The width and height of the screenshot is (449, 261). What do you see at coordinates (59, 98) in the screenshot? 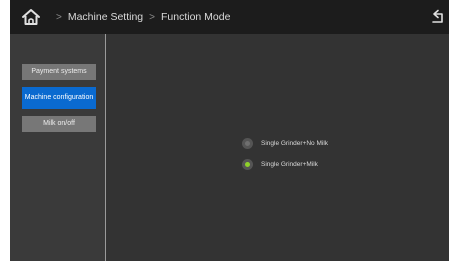
I see `sidebar-item-machine-configuration: Machine configuration` at bounding box center [59, 98].